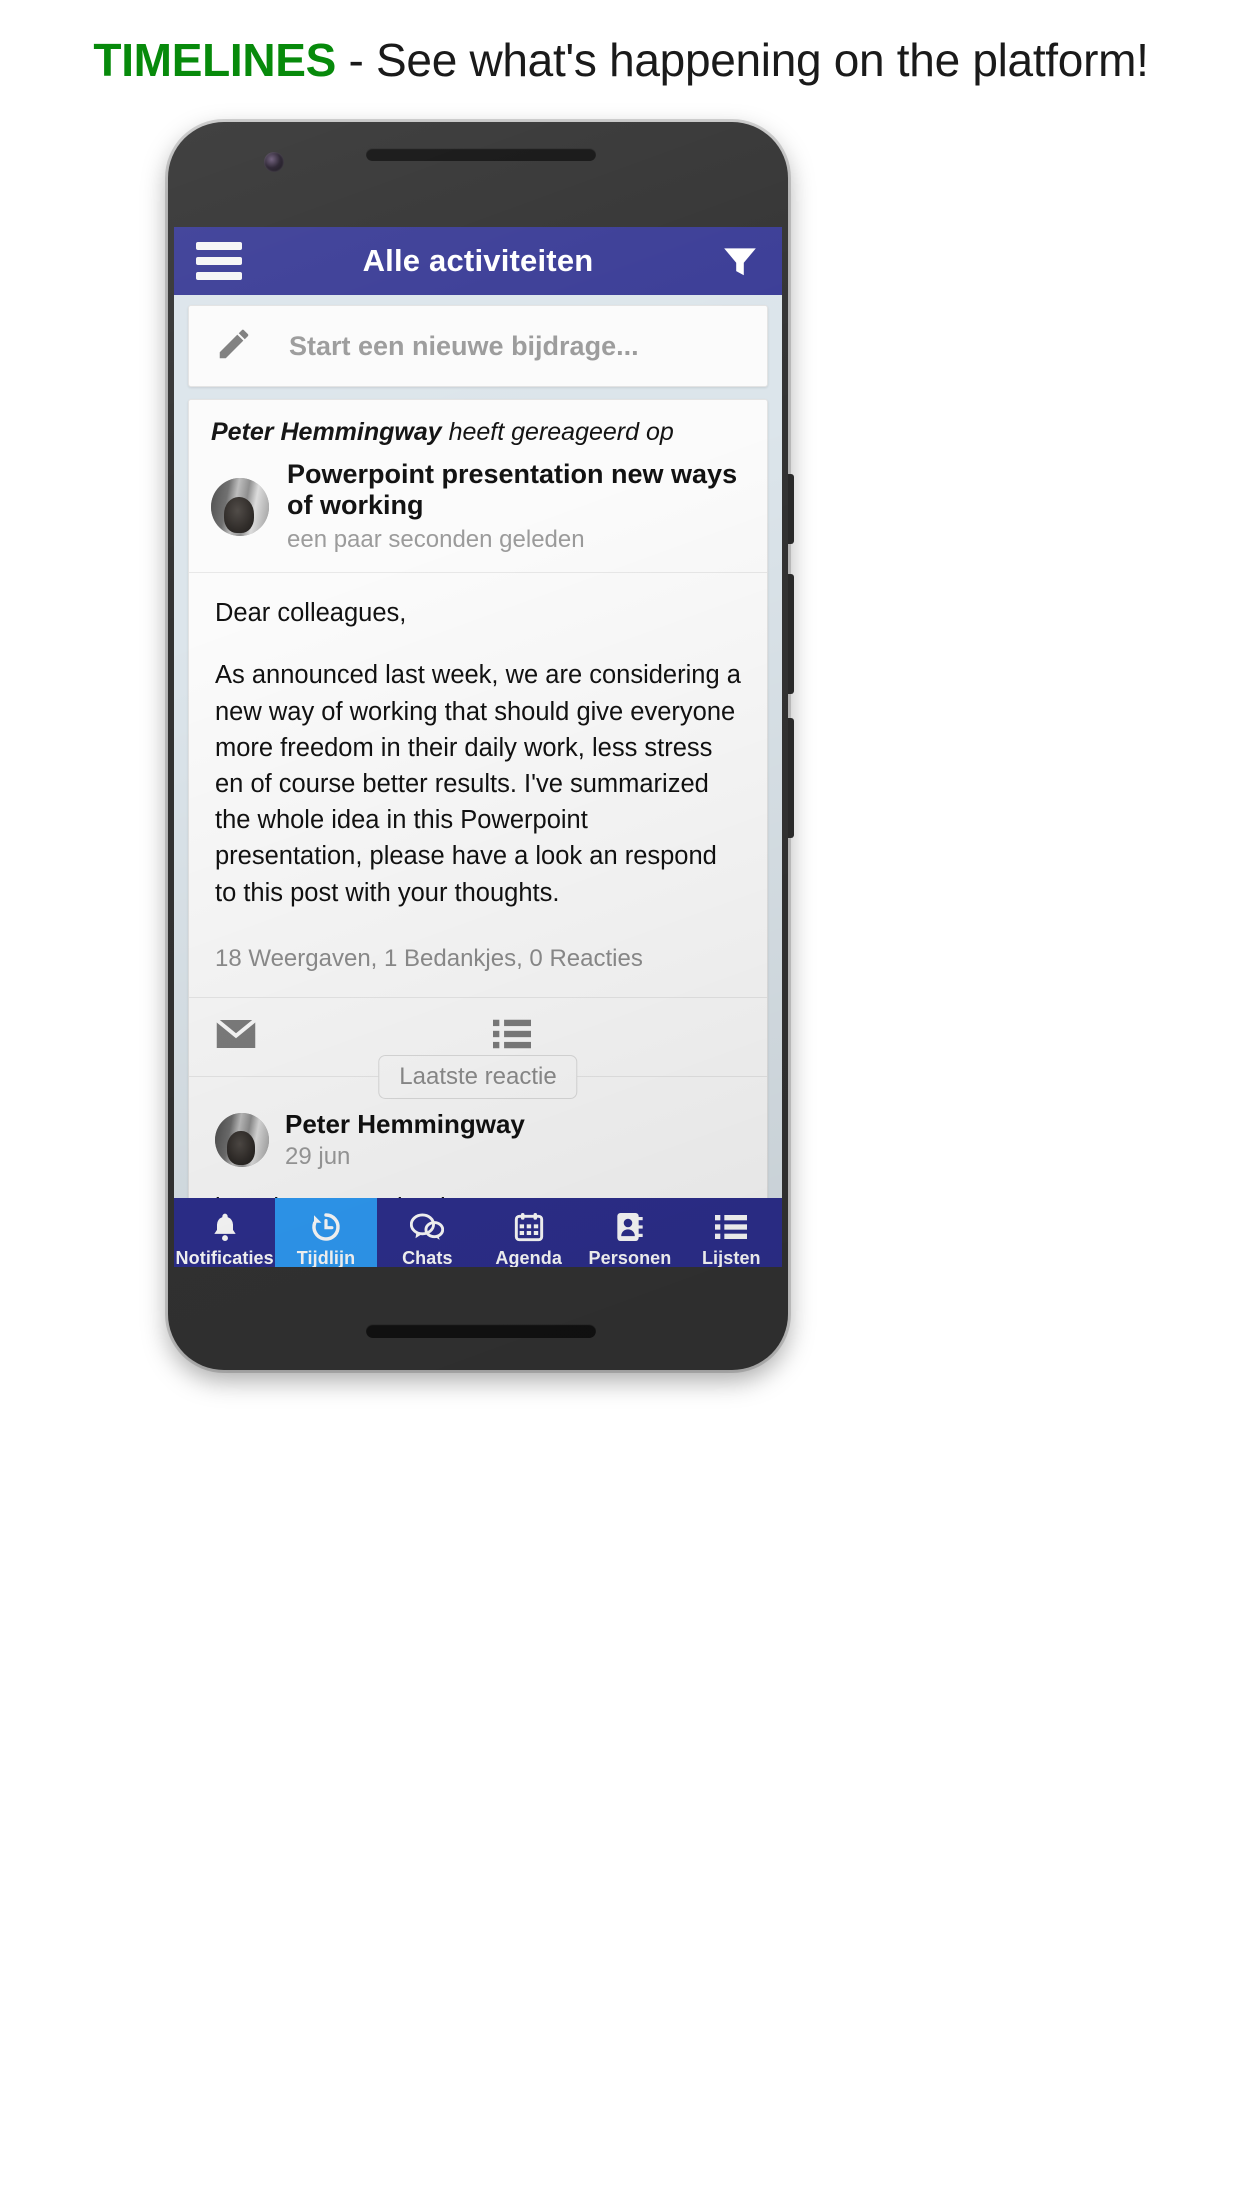  Describe the element at coordinates (731, 1227) in the screenshot. I see `list-bullets-icon` at that location.